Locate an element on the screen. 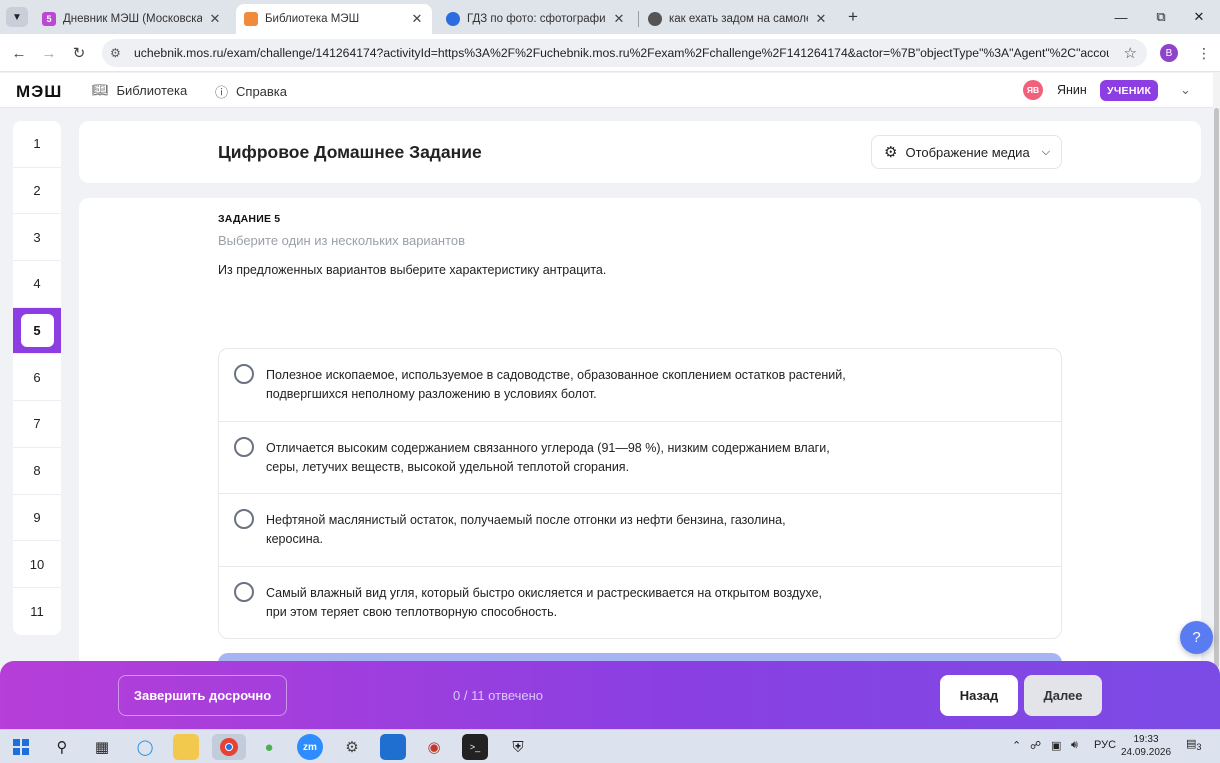 The image size is (1220, 763). browser-tab-search: как ехать задом на самолете в ✕ is located at coordinates (738, 19).